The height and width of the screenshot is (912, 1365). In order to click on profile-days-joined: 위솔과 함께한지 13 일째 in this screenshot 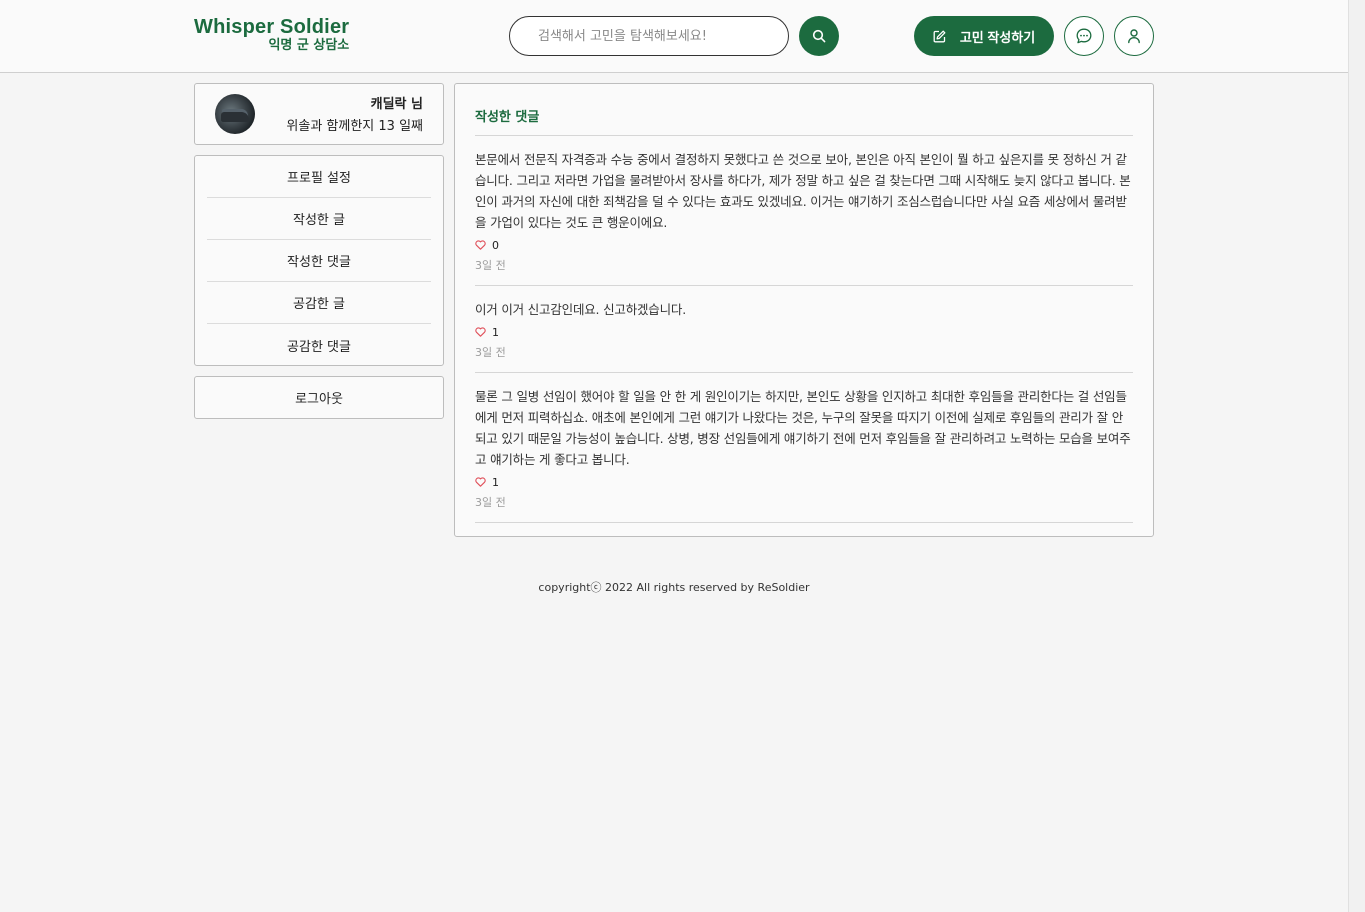, I will do `click(354, 126)`.